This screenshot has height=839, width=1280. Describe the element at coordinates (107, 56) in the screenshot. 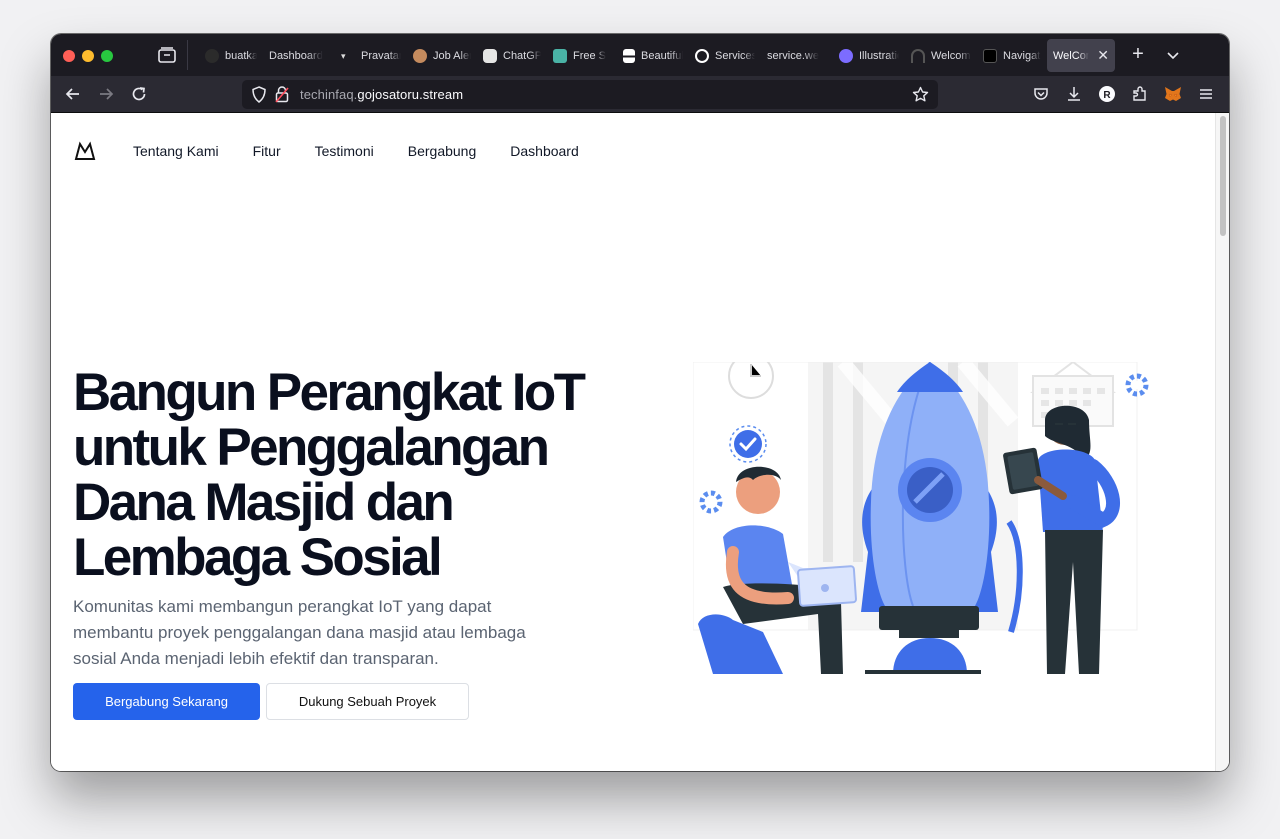

I see `window-maximize-button` at that location.